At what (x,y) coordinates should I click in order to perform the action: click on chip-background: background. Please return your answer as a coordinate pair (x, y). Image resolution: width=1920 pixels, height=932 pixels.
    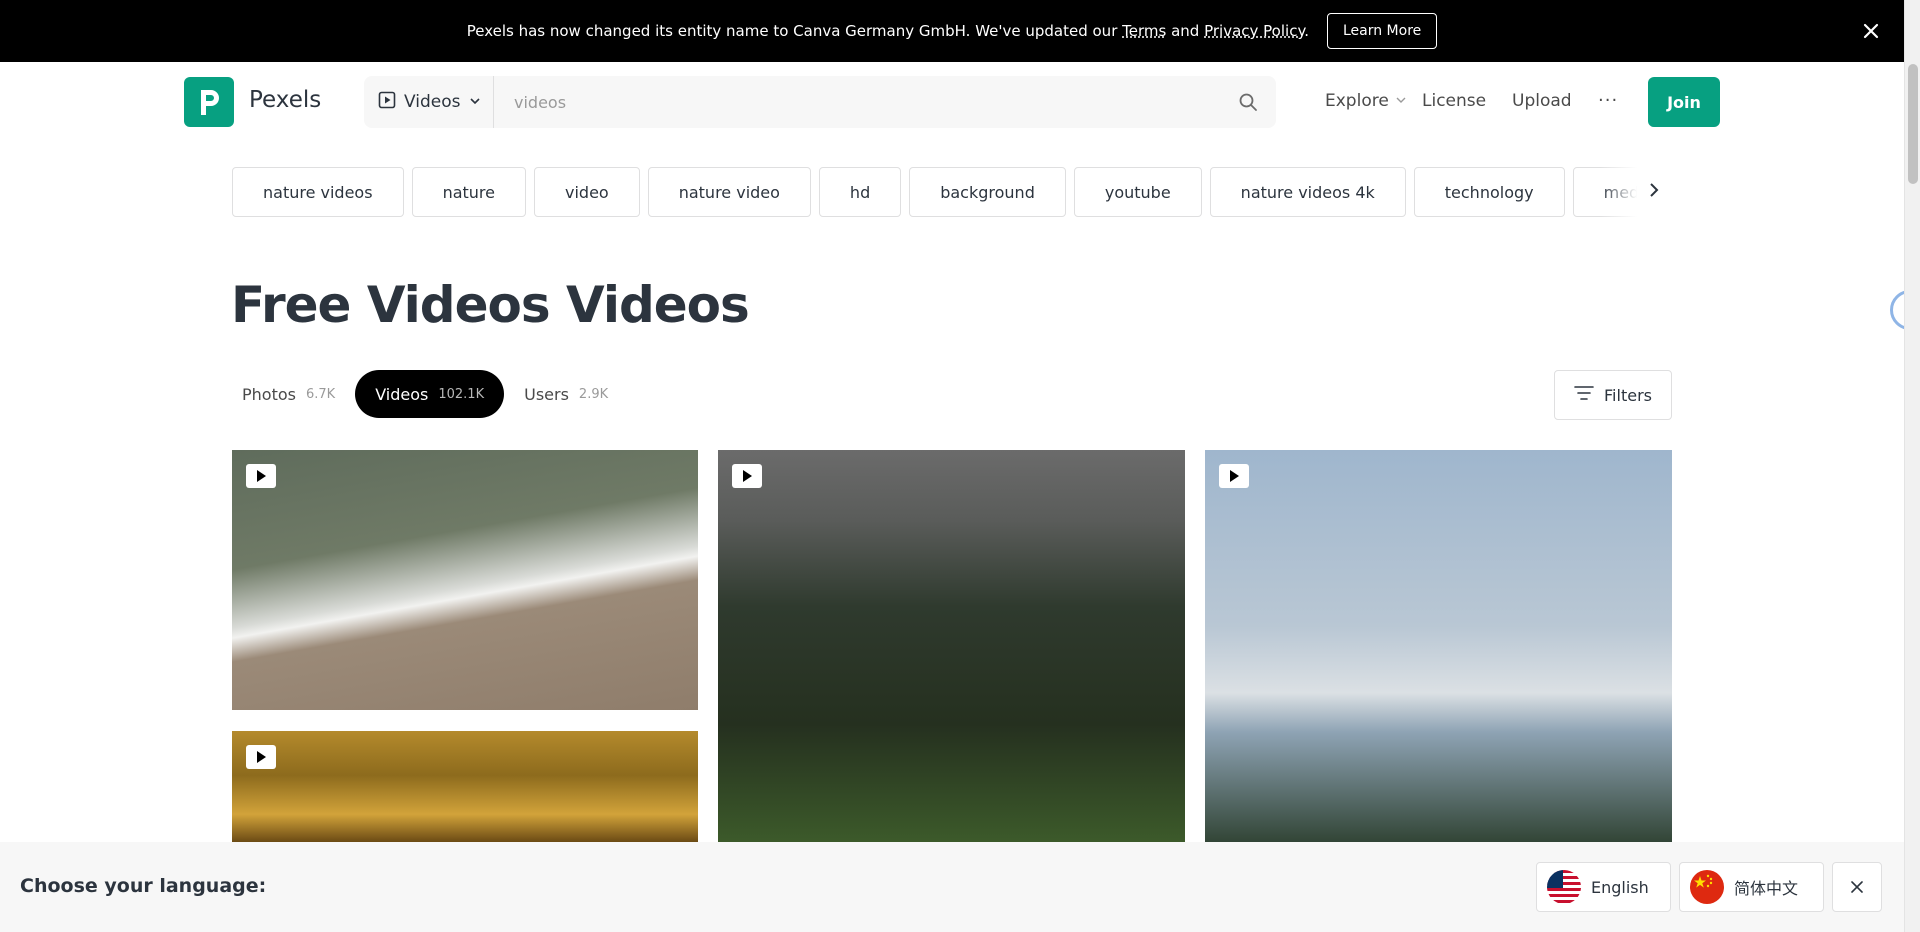
    Looking at the image, I should click on (987, 192).